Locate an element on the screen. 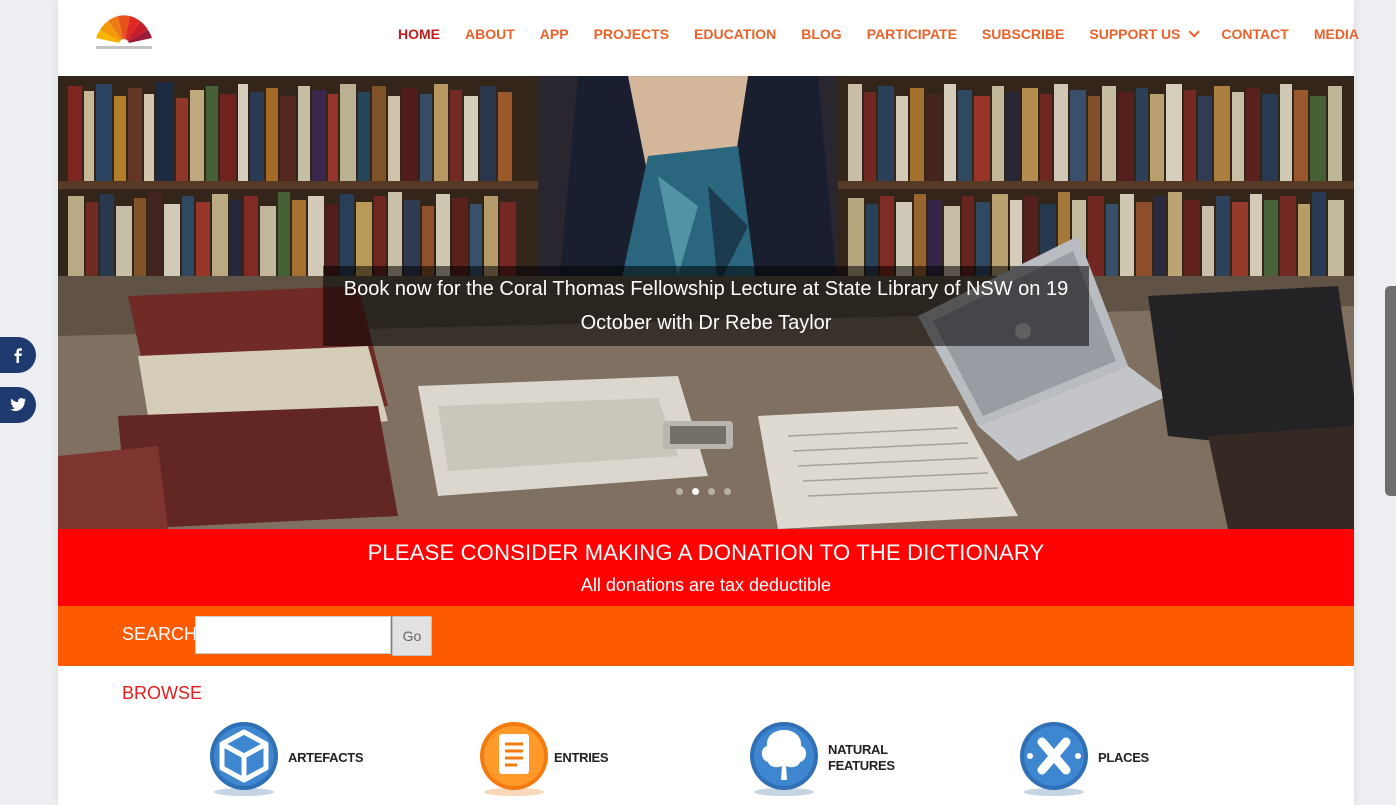  nav-home: HOME is located at coordinates (419, 34).